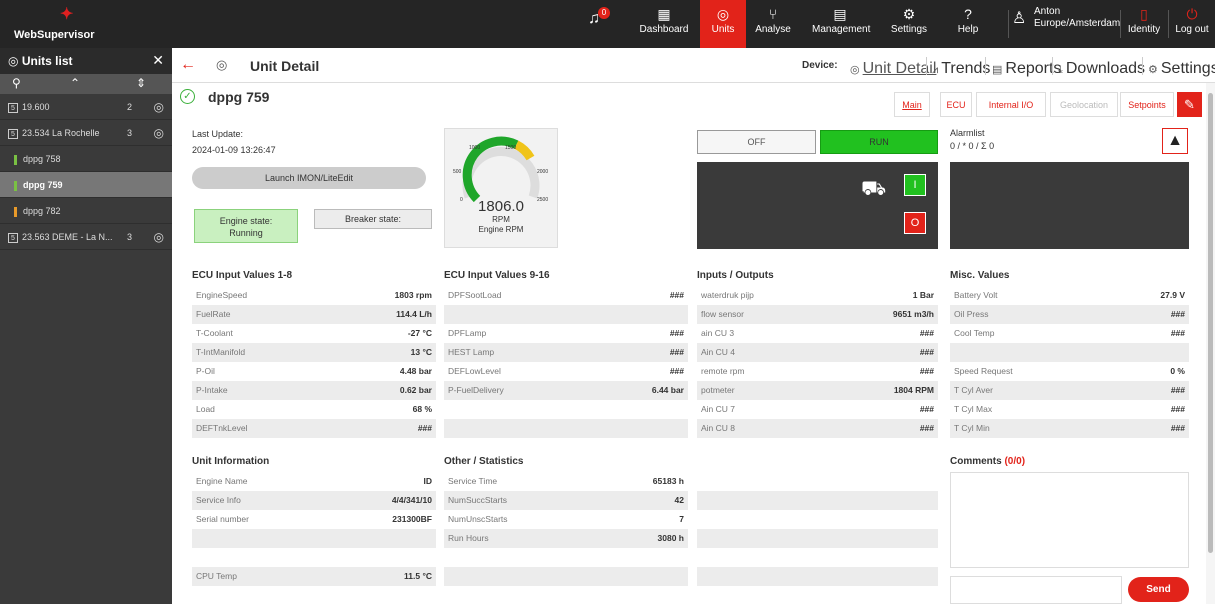 The image size is (1215, 604). What do you see at coordinates (218, 500) in the screenshot?
I see `row-label: Service Info` at bounding box center [218, 500].